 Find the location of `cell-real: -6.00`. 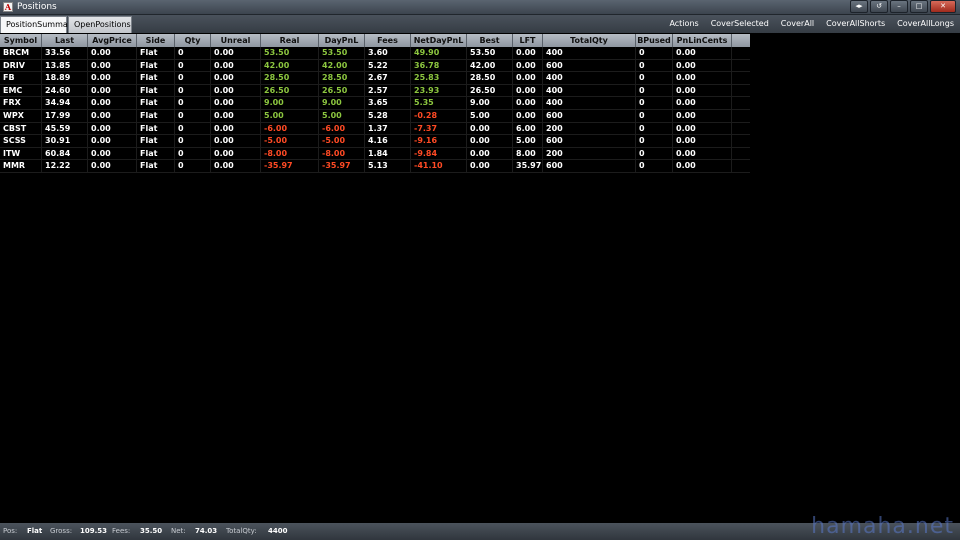

cell-real: -6.00 is located at coordinates (290, 128).